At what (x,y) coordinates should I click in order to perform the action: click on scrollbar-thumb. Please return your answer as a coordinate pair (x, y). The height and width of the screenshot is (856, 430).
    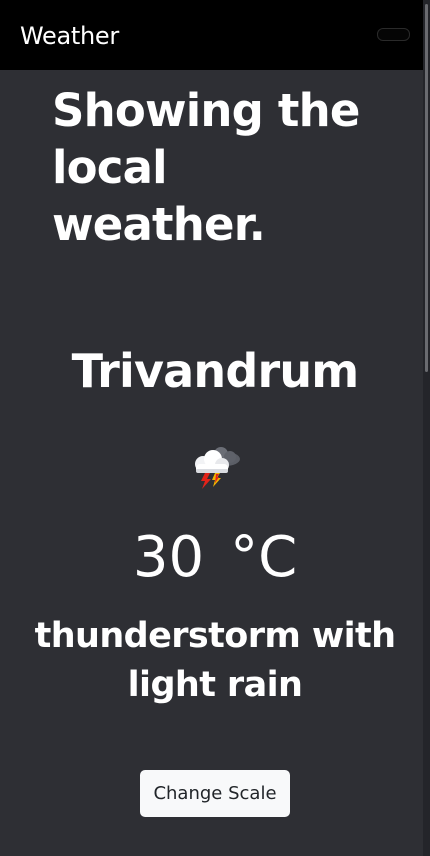
    Looking at the image, I should click on (426, 188).